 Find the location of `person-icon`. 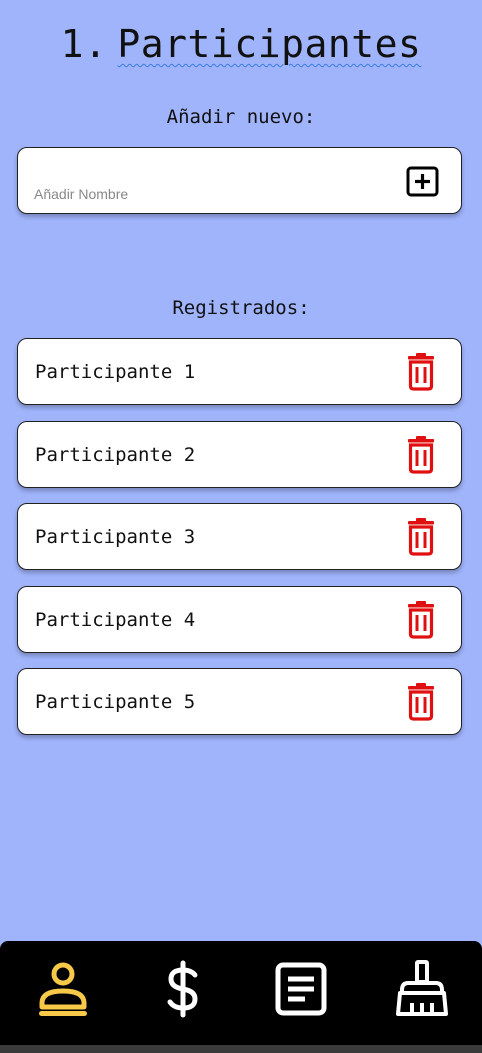

person-icon is located at coordinates (63, 989).